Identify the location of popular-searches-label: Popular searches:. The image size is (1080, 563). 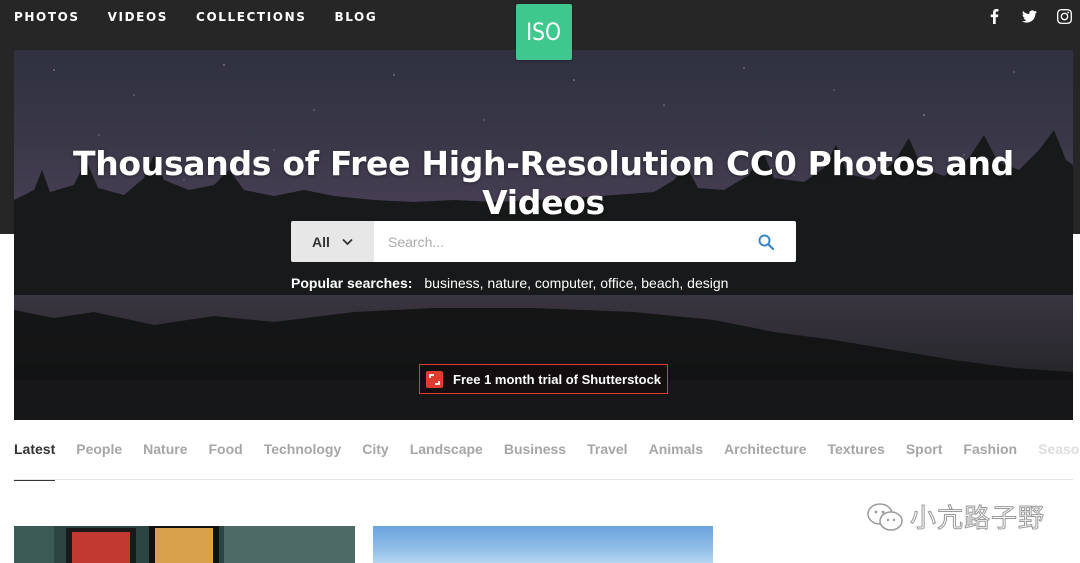
(352, 283).